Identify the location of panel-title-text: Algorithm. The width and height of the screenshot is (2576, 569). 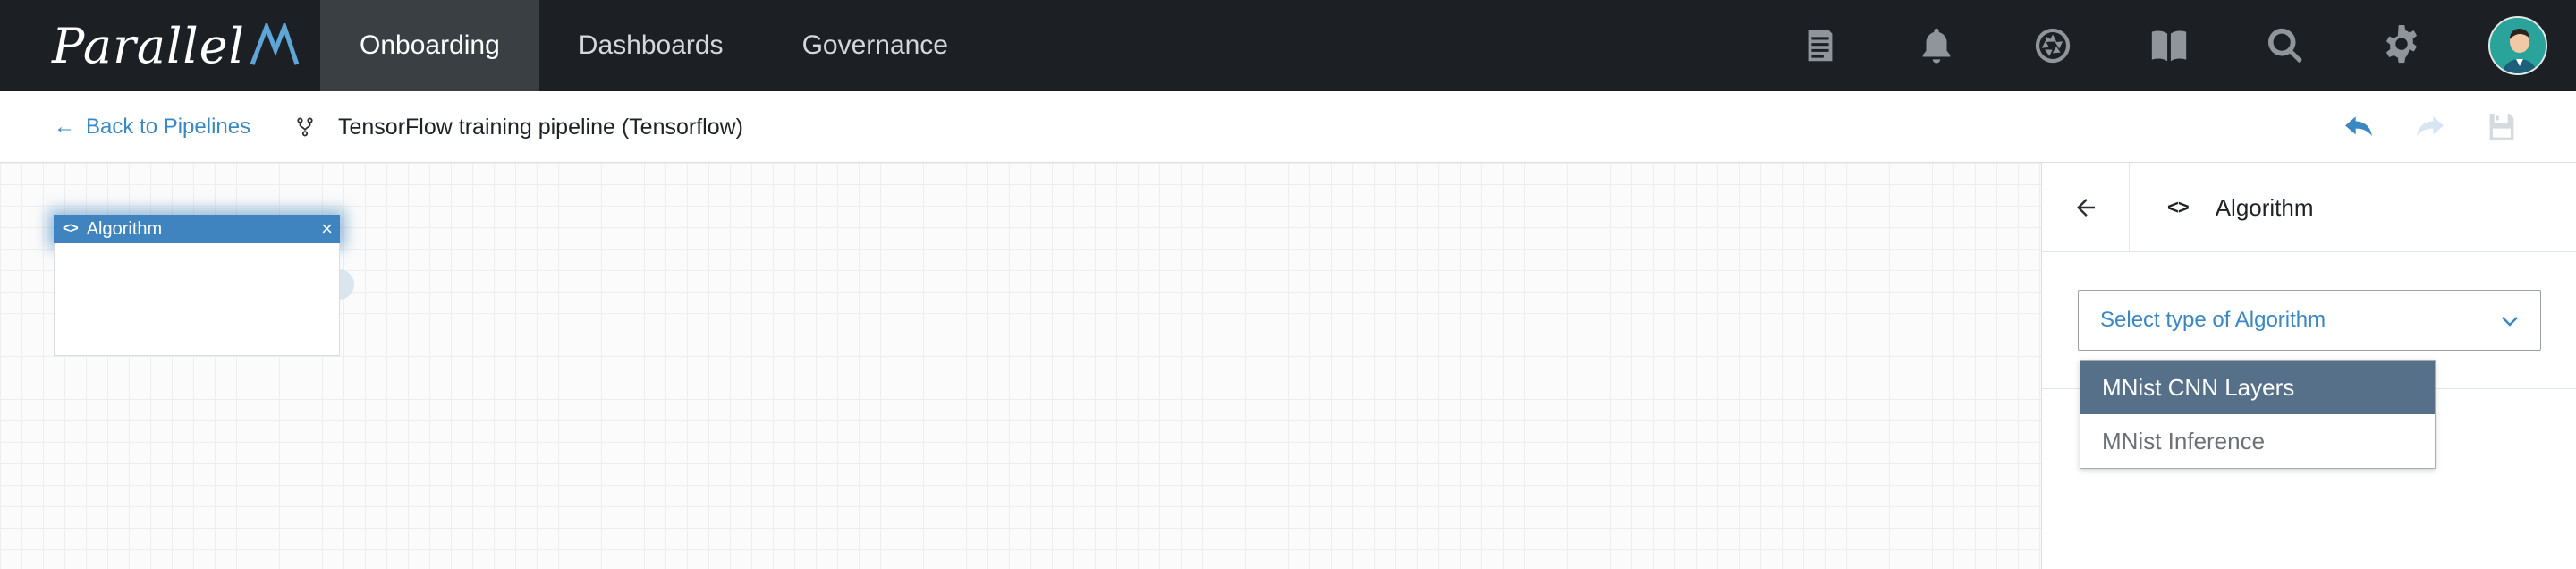
(2264, 207).